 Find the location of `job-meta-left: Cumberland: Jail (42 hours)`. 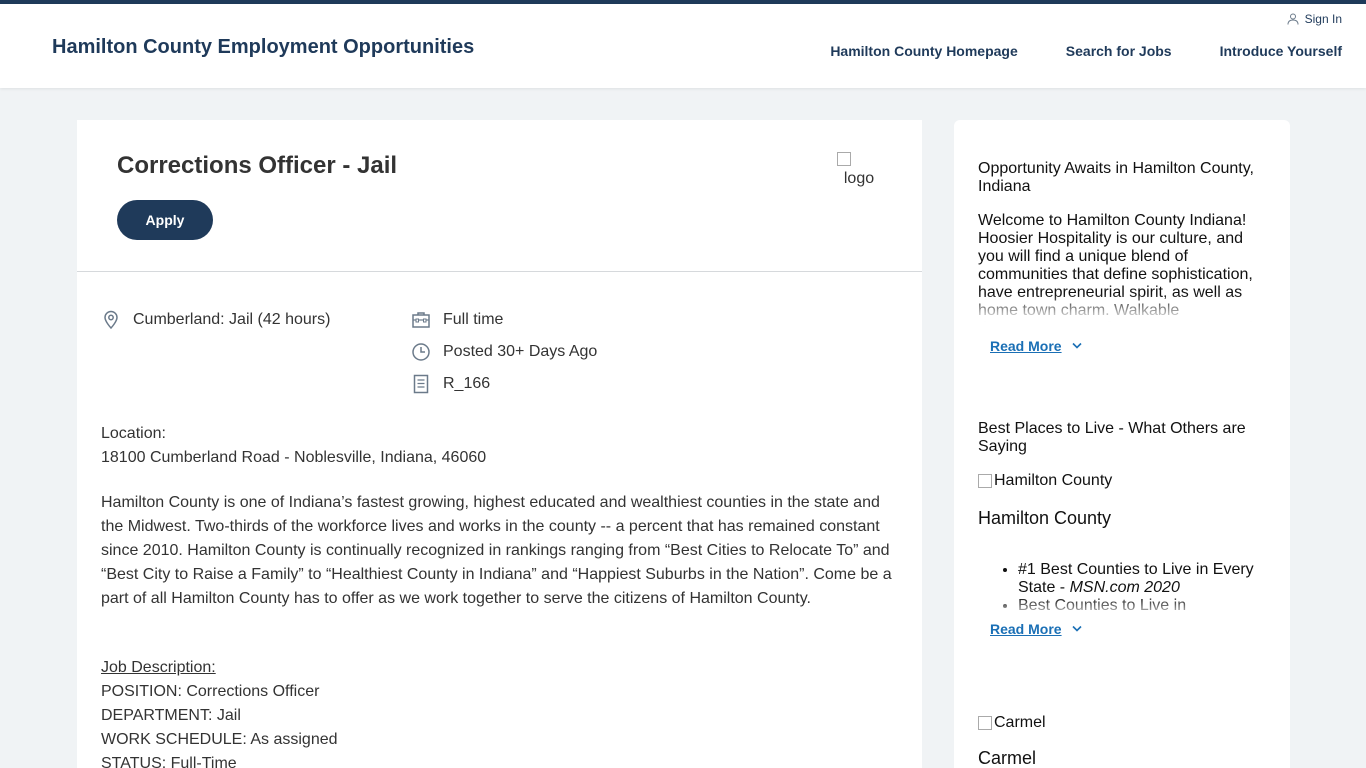

job-meta-left: Cumberland: Jail (42 hours) is located at coordinates (215, 320).